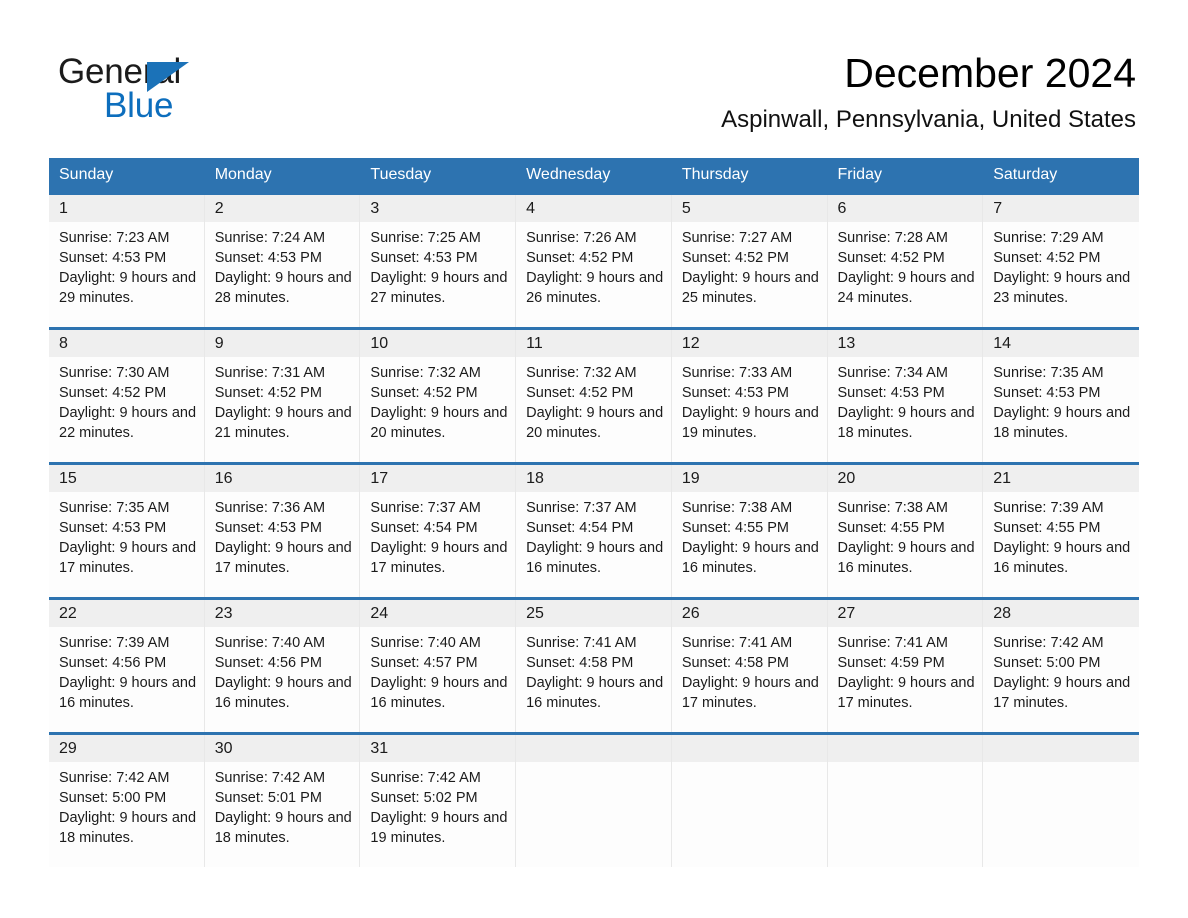 This screenshot has height=918, width=1188. I want to click on sunrise-text: Sunrise: 7:23 AM, so click(114, 238).